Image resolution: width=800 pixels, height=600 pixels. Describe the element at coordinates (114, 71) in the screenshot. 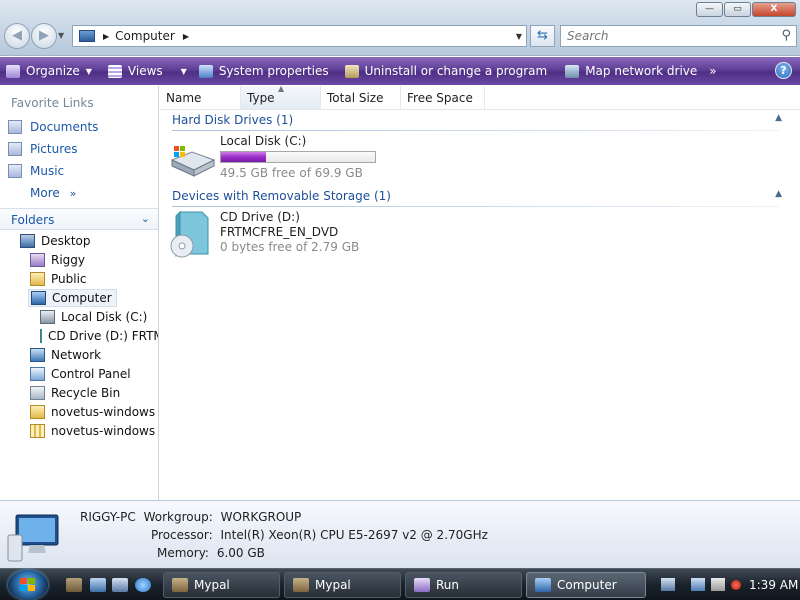

I see `views-icon` at that location.